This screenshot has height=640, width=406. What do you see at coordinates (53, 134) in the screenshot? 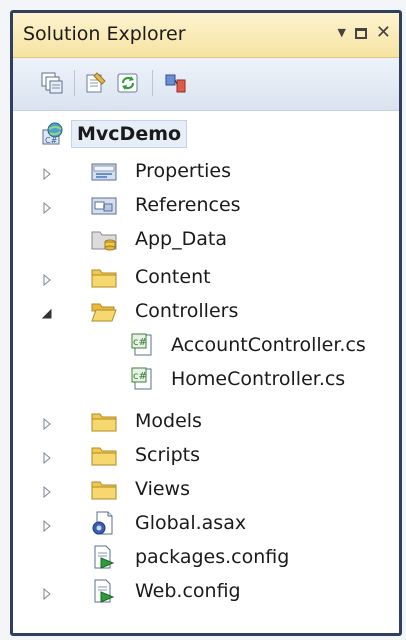
I see `web-project-icon: C#` at bounding box center [53, 134].